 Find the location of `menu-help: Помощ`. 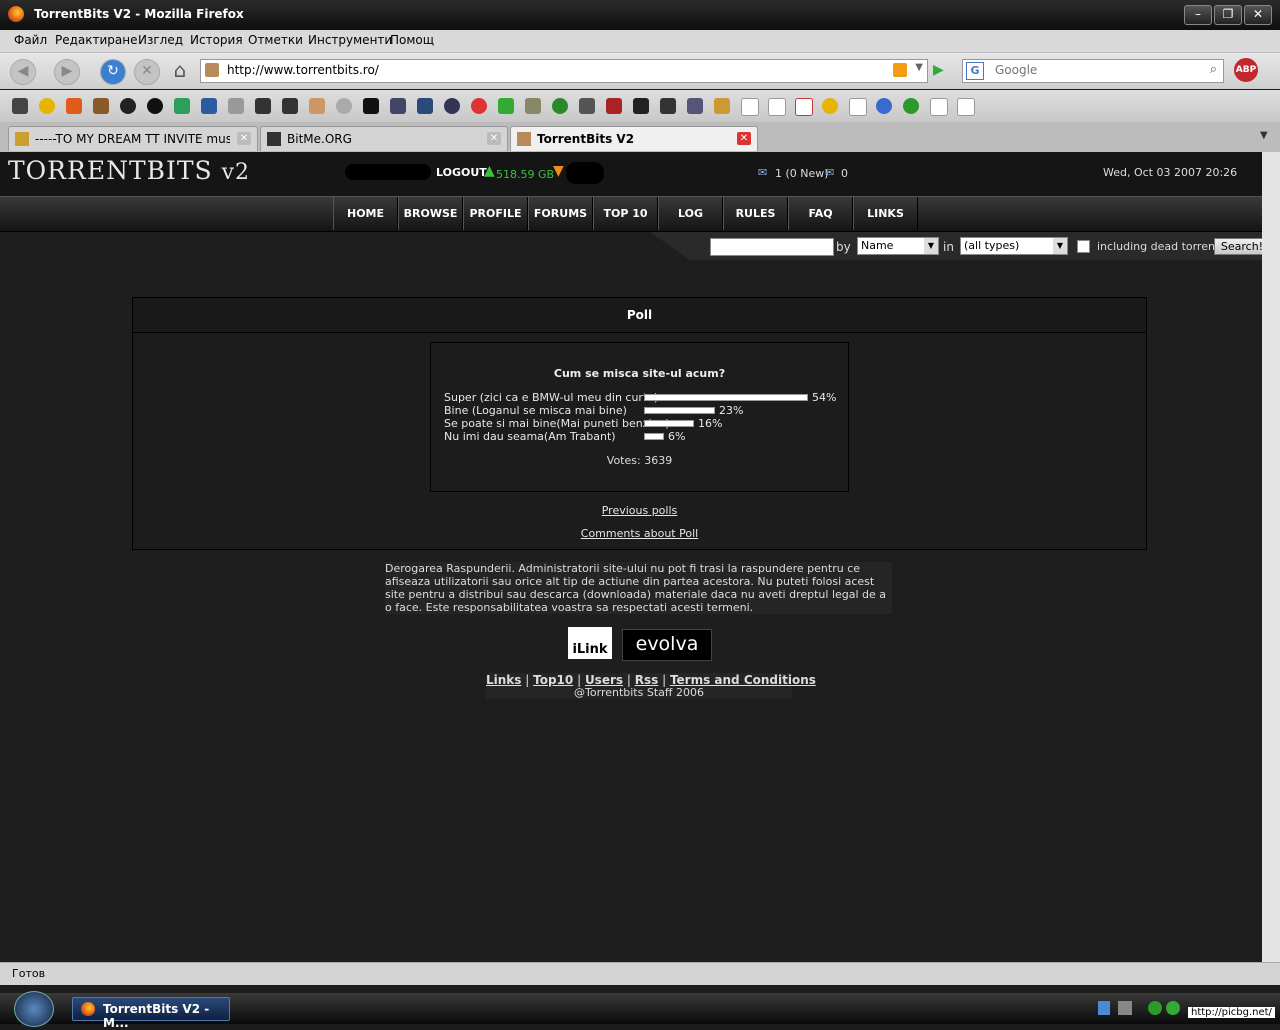

menu-help: Помощ is located at coordinates (412, 40).